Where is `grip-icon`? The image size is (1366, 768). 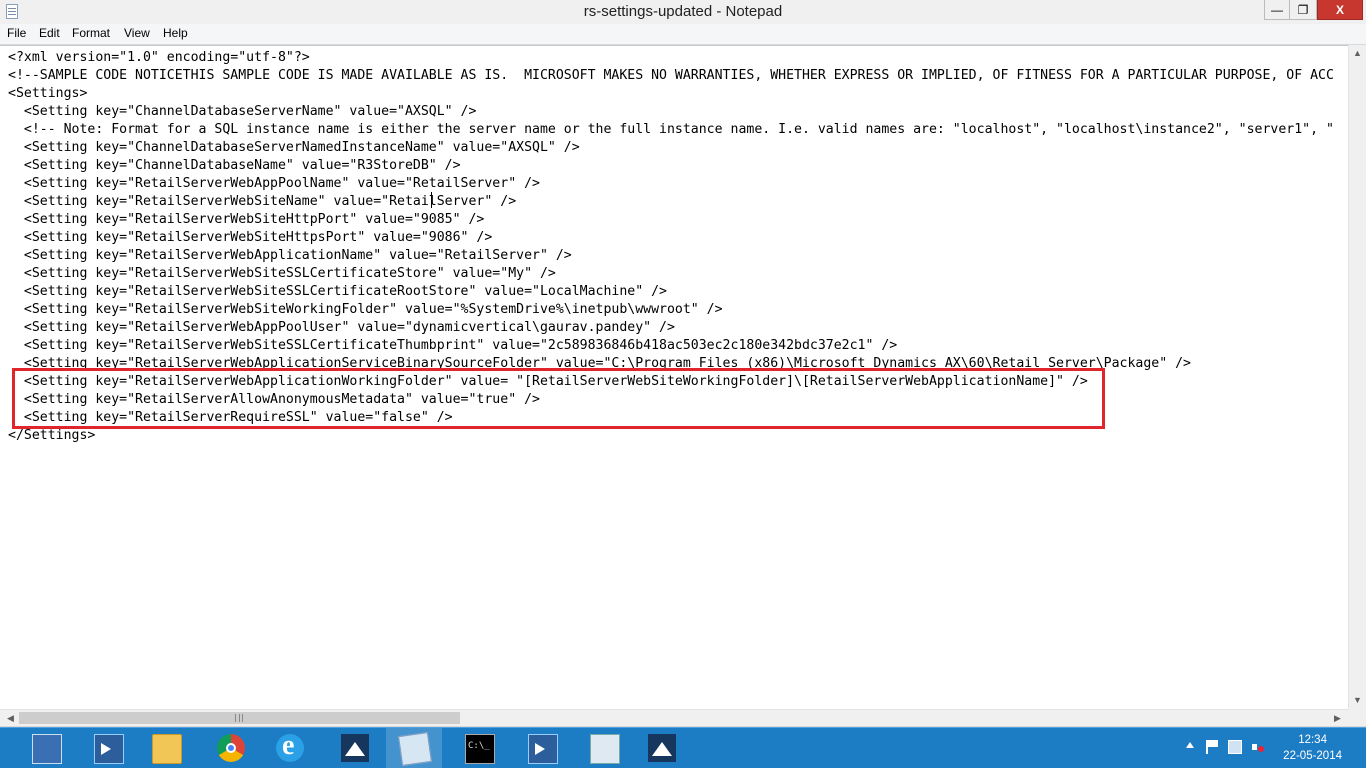
grip-icon is located at coordinates (239, 718).